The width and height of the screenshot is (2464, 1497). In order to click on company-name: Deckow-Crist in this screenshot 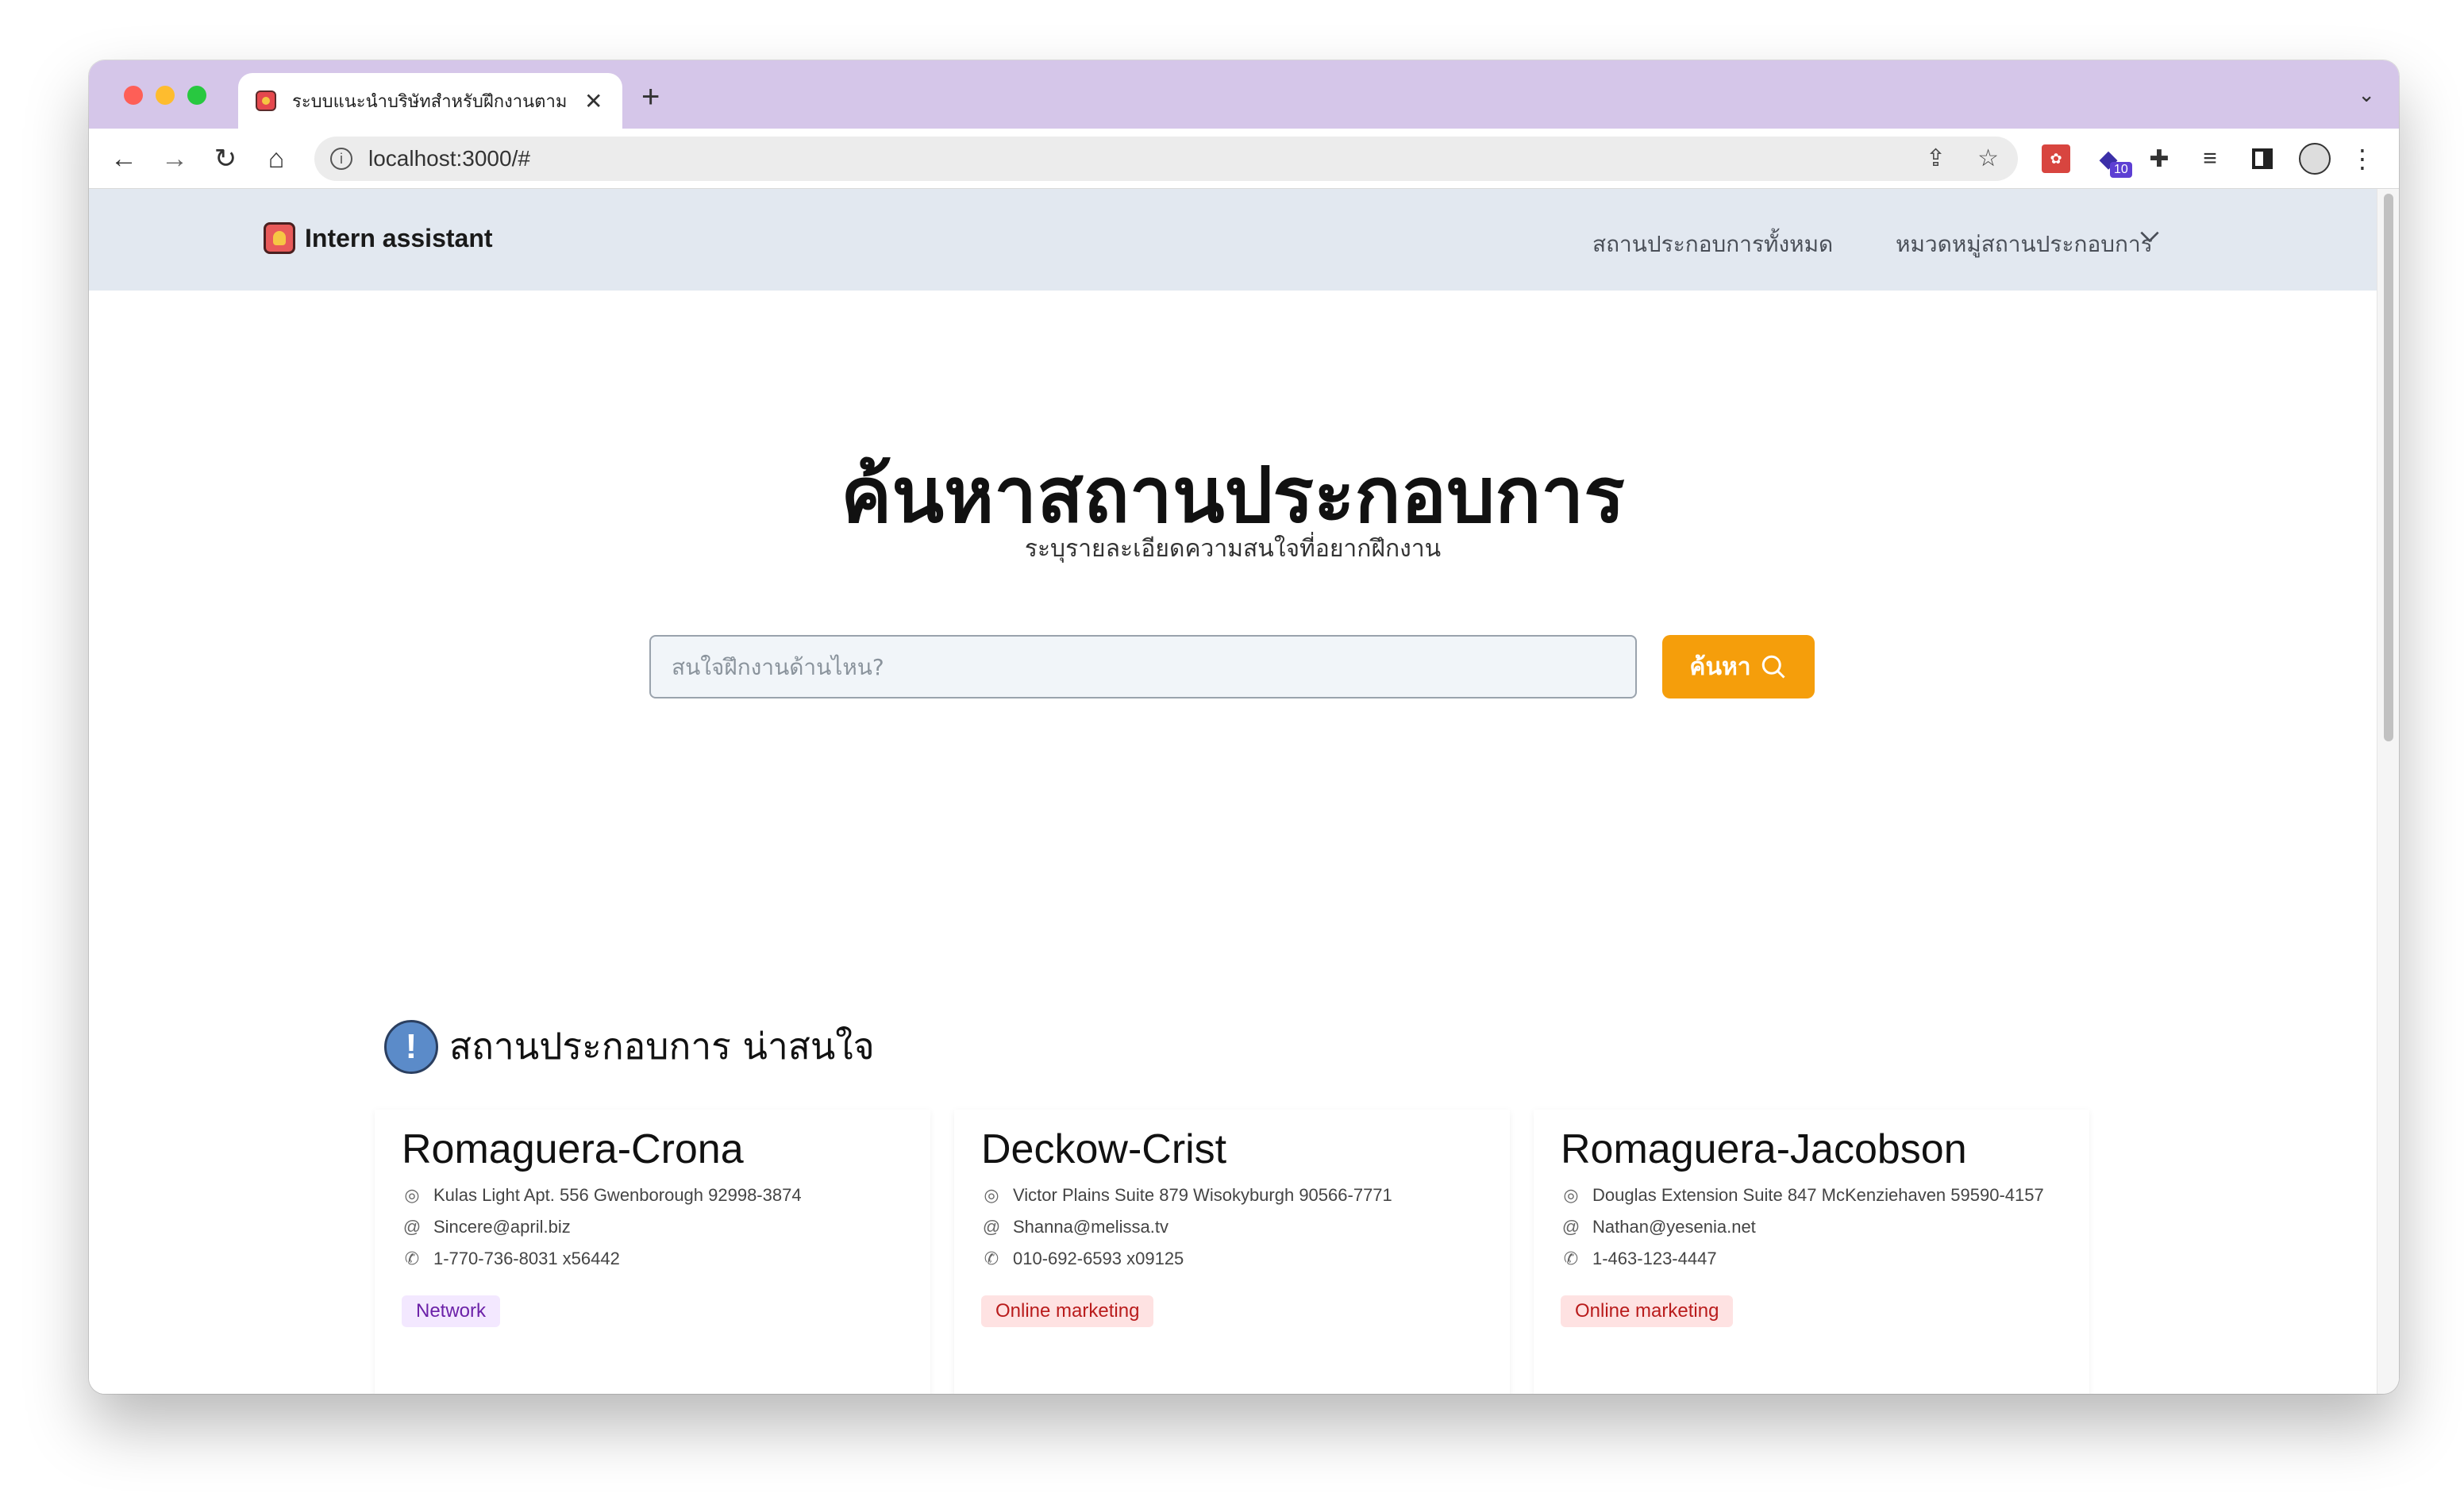, I will do `click(1232, 1149)`.